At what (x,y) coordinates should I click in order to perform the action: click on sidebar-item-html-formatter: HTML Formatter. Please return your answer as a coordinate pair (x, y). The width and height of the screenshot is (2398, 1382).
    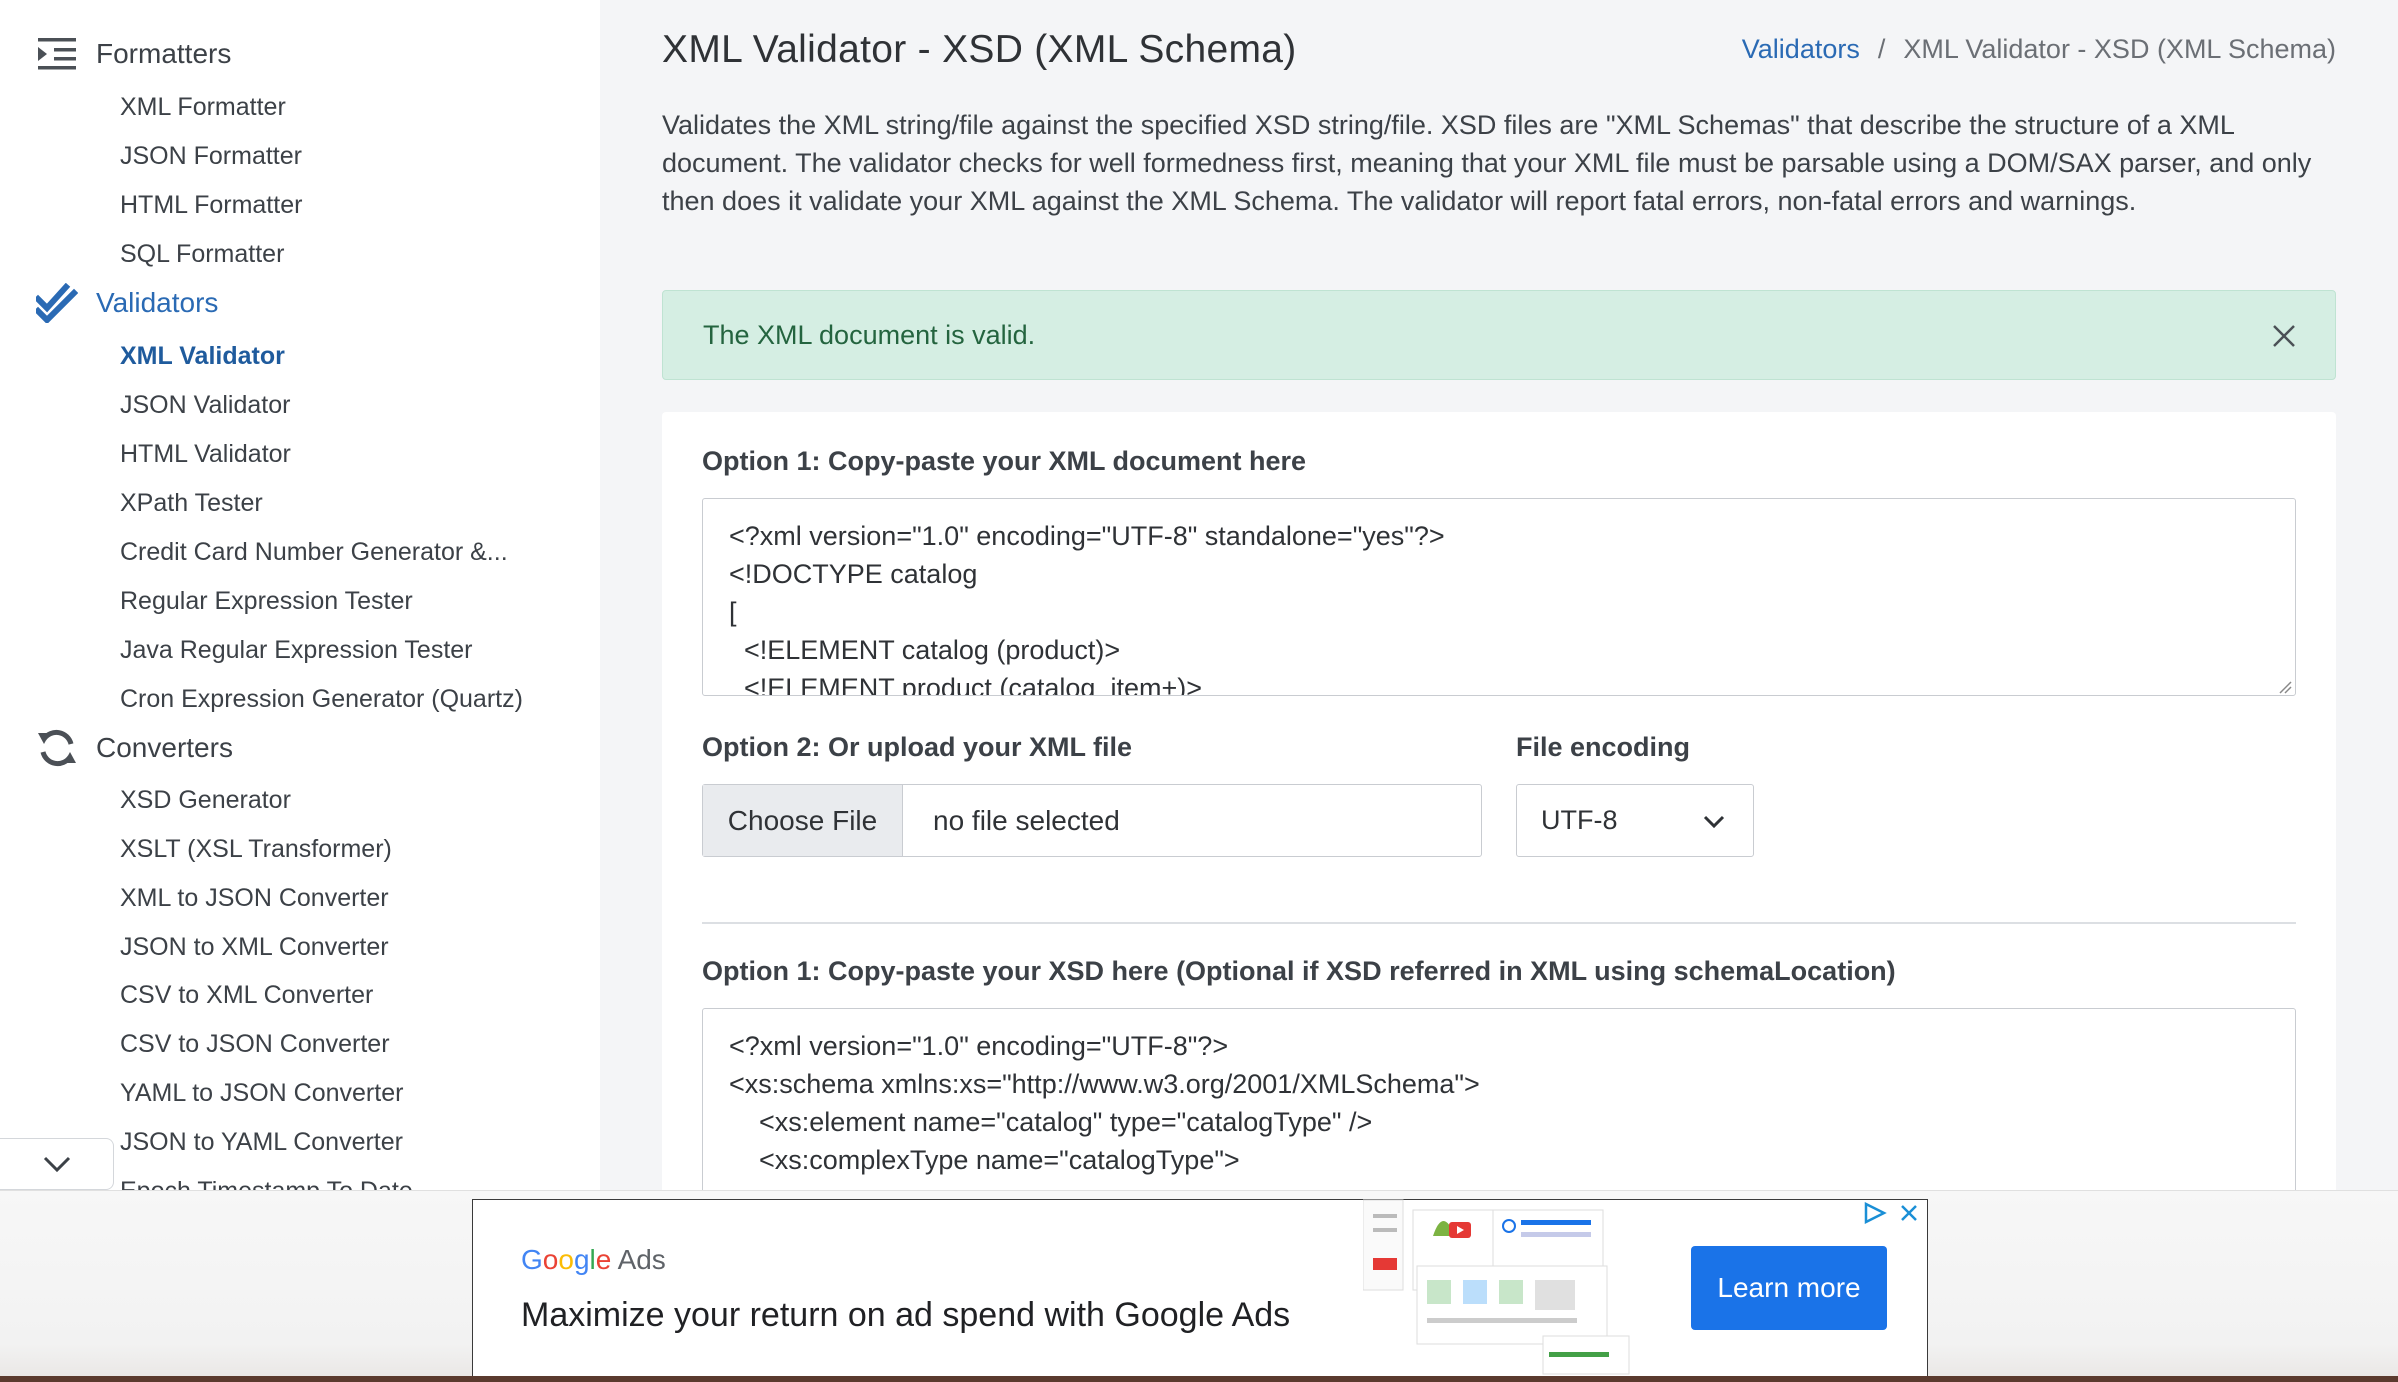
    Looking at the image, I should click on (211, 205).